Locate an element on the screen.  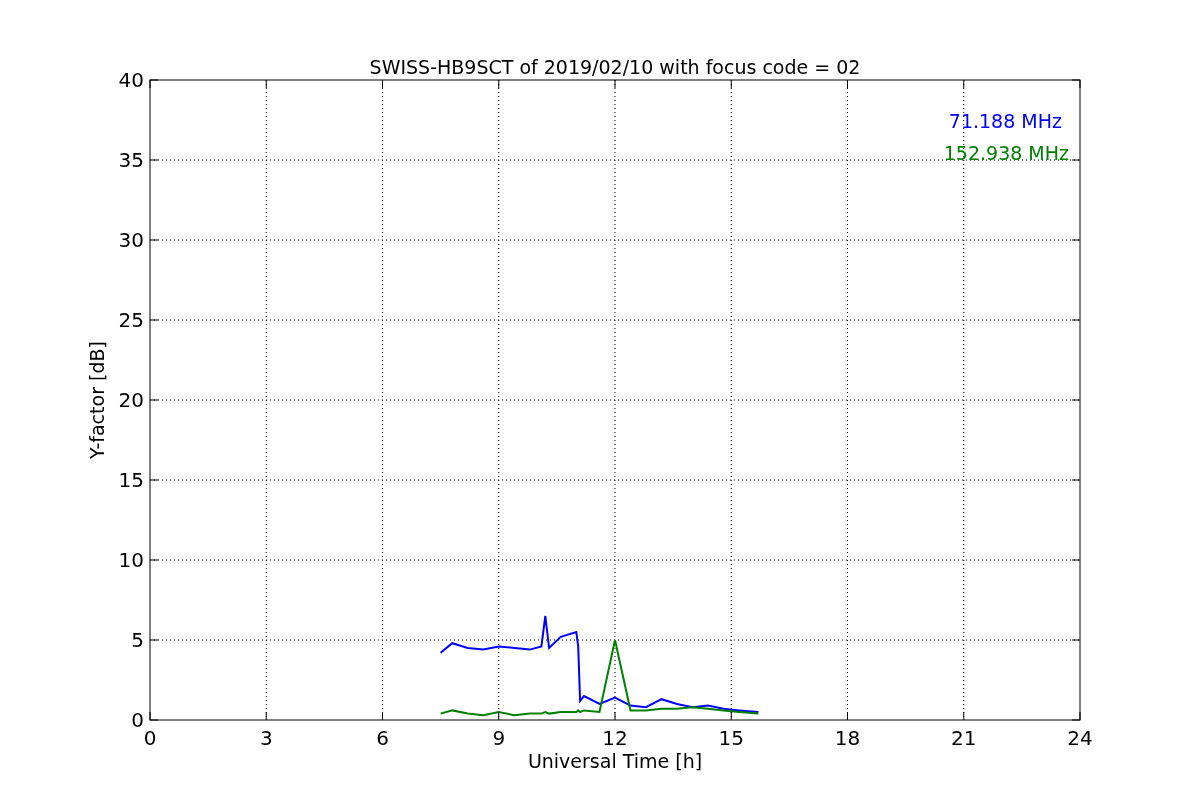
x-axis-label: Universal Time [h] is located at coordinates (615, 761).